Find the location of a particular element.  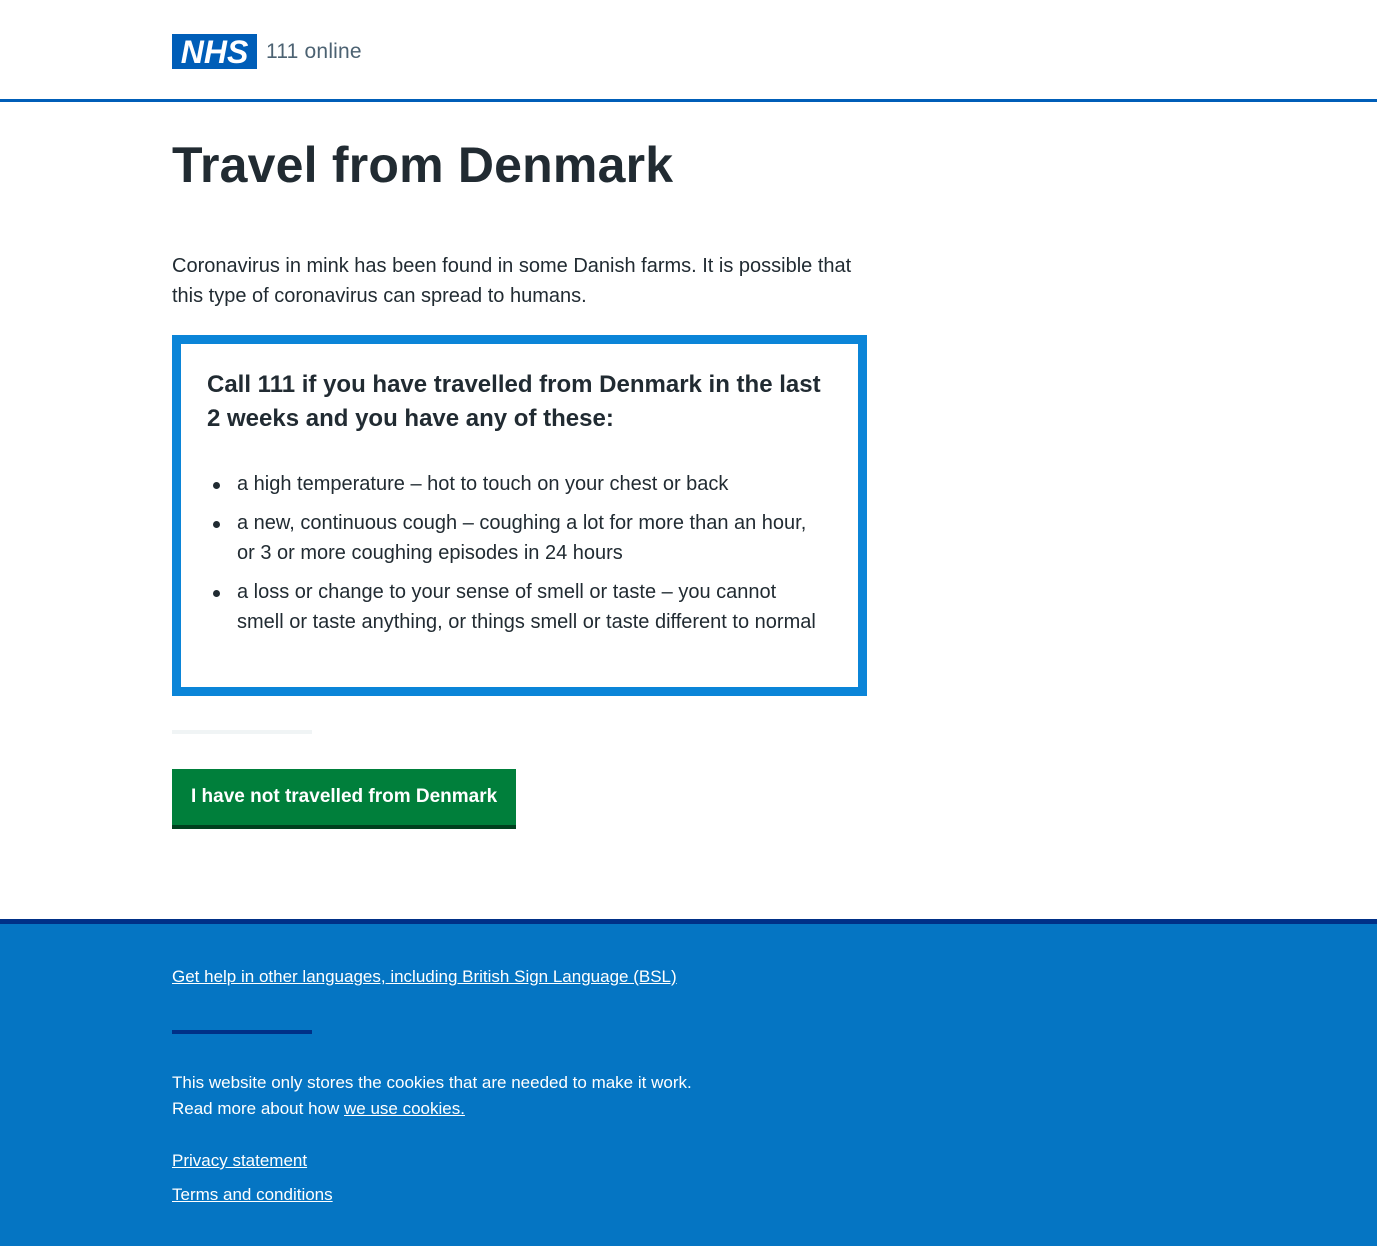

cookie-notice-prefix: Read more about how is located at coordinates (258, 1108).